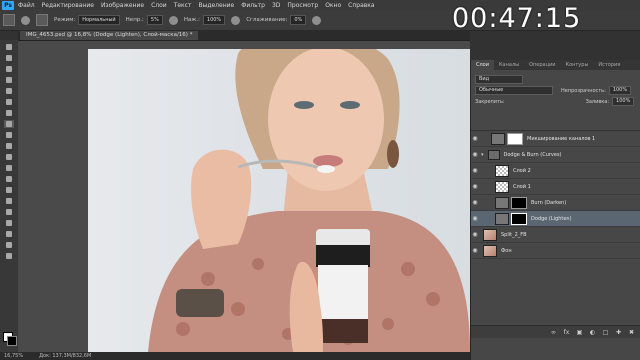  Describe the element at coordinates (9, 179) in the screenshot. I see `blur-tool-icon` at that location.